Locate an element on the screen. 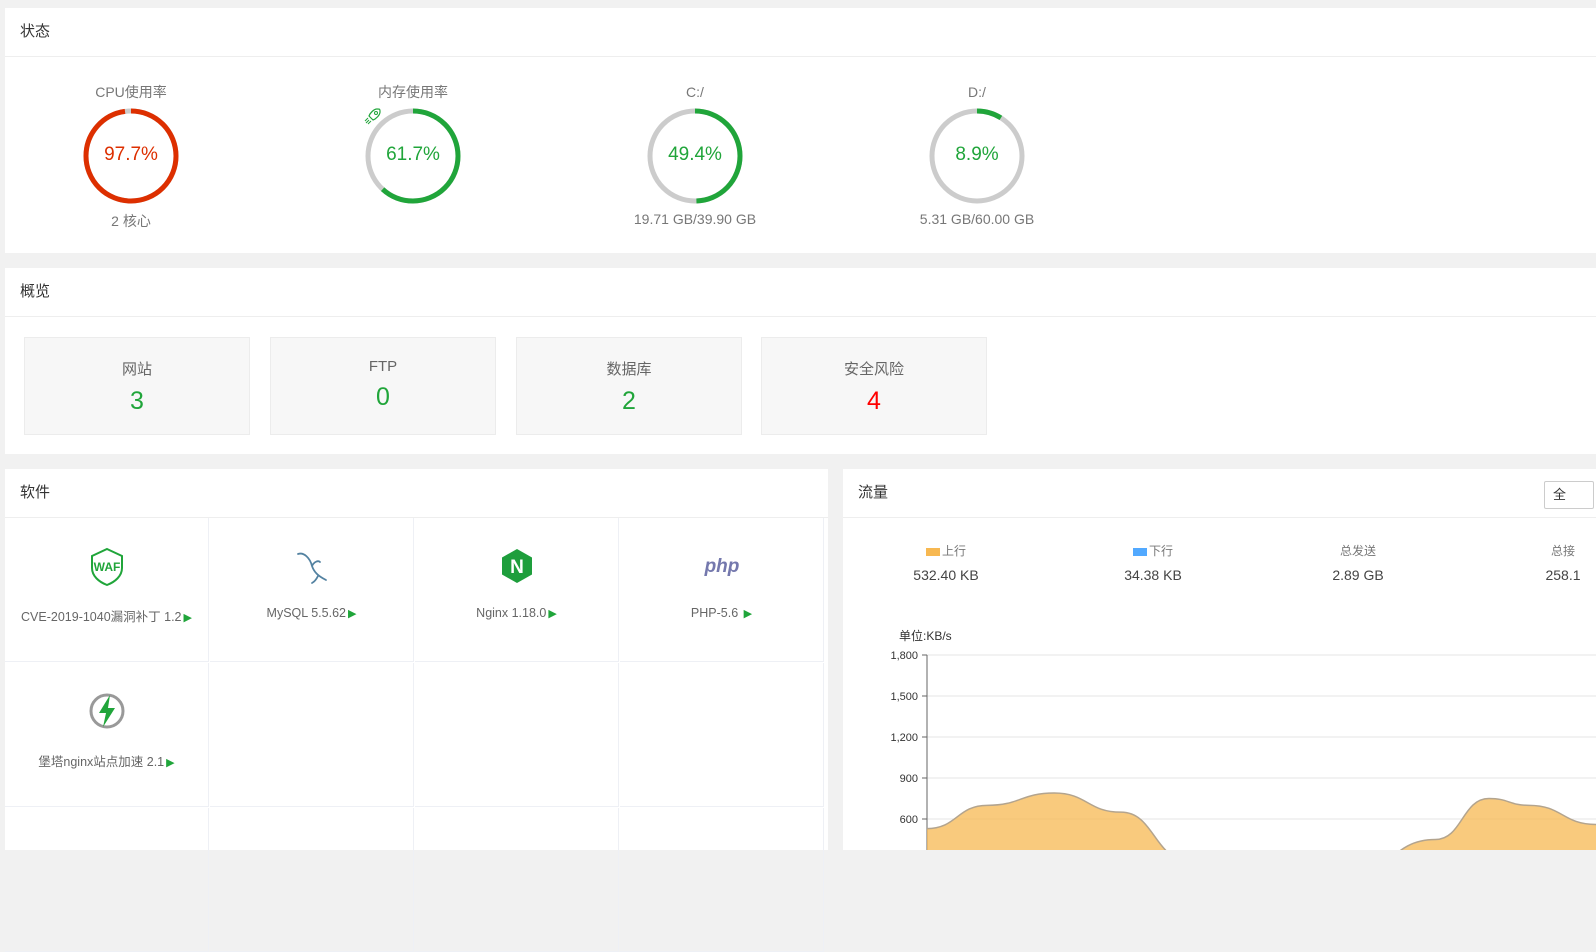 This screenshot has height=952, width=1596. gauge-3: D:/ 8.9% 5.31 GB/60.00 GB is located at coordinates (977, 154).